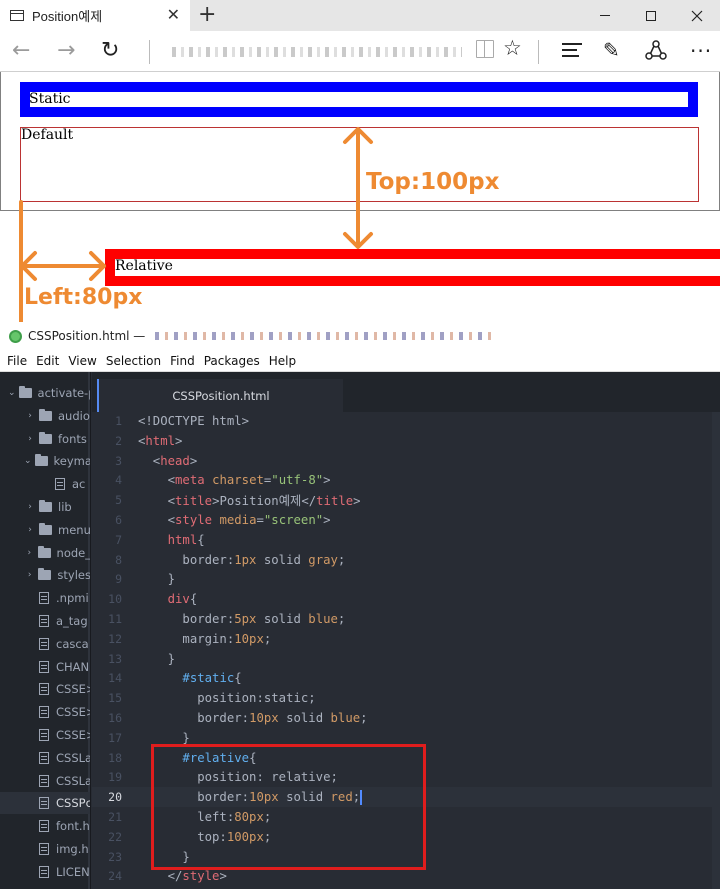  I want to click on code-line: 9 }, so click(406, 579).